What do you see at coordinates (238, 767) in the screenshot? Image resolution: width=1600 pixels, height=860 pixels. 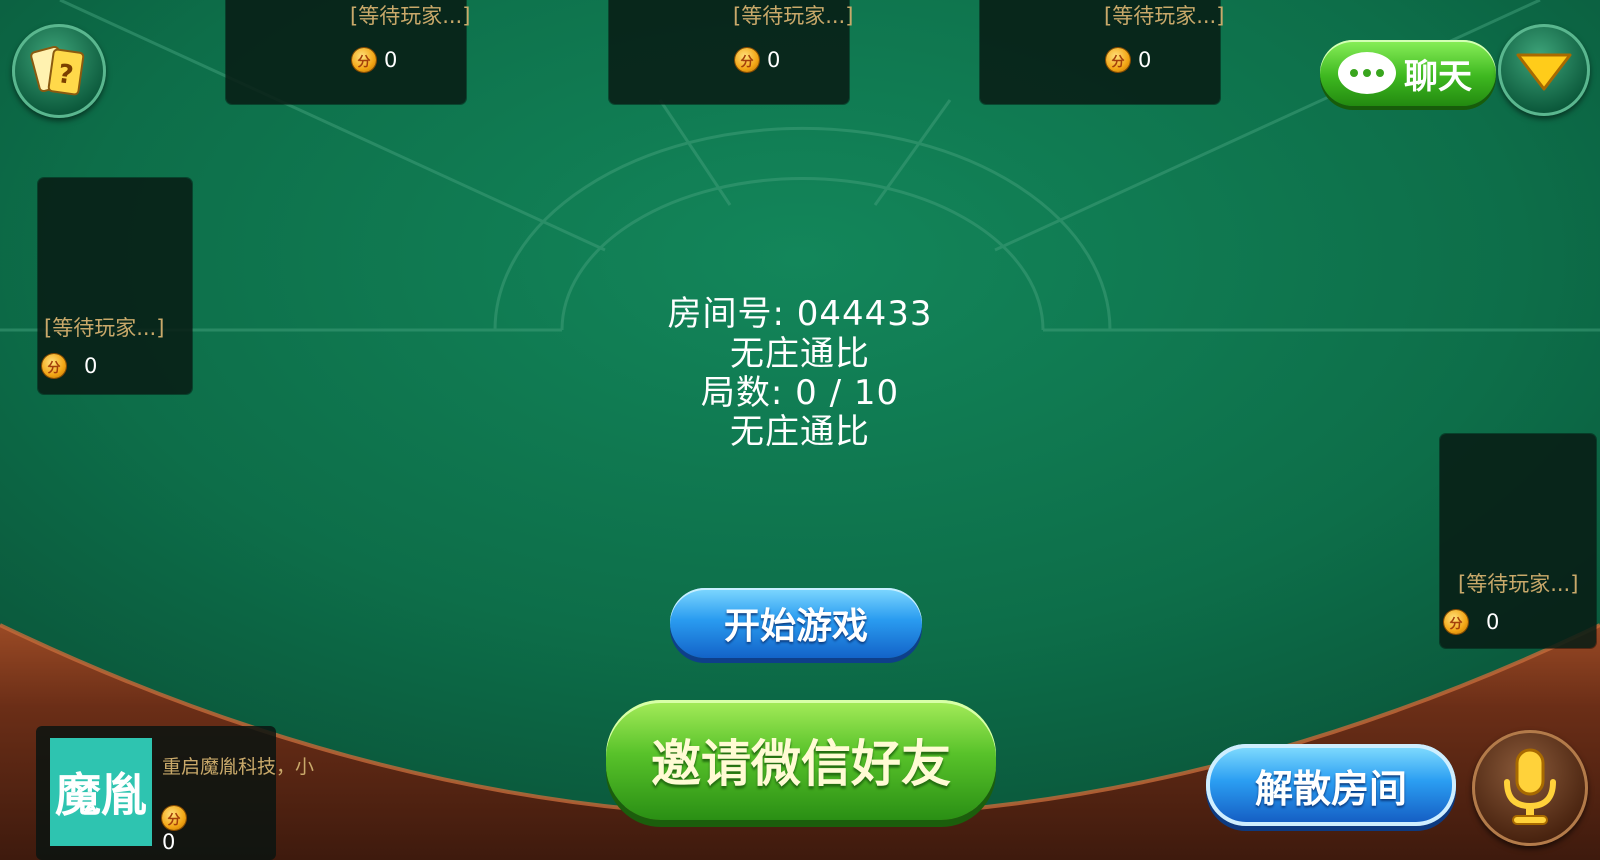 I see `self-player-name: 重启魔胤科技，小` at bounding box center [238, 767].